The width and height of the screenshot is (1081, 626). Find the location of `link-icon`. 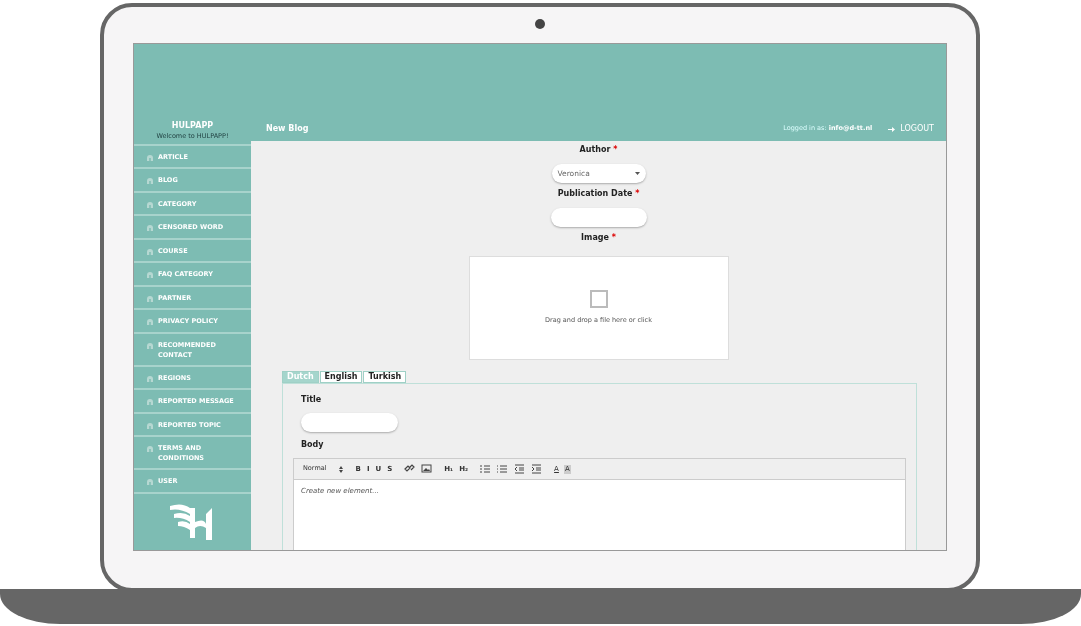

link-icon is located at coordinates (410, 469).